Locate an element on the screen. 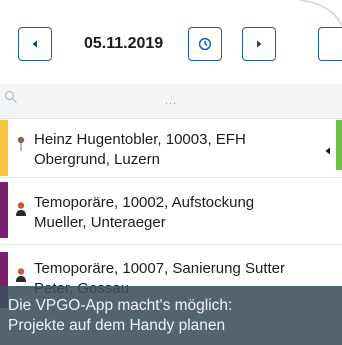 The height and width of the screenshot is (345, 342). project-title: Temoporäre, 10002, Aufstockung is located at coordinates (144, 202).